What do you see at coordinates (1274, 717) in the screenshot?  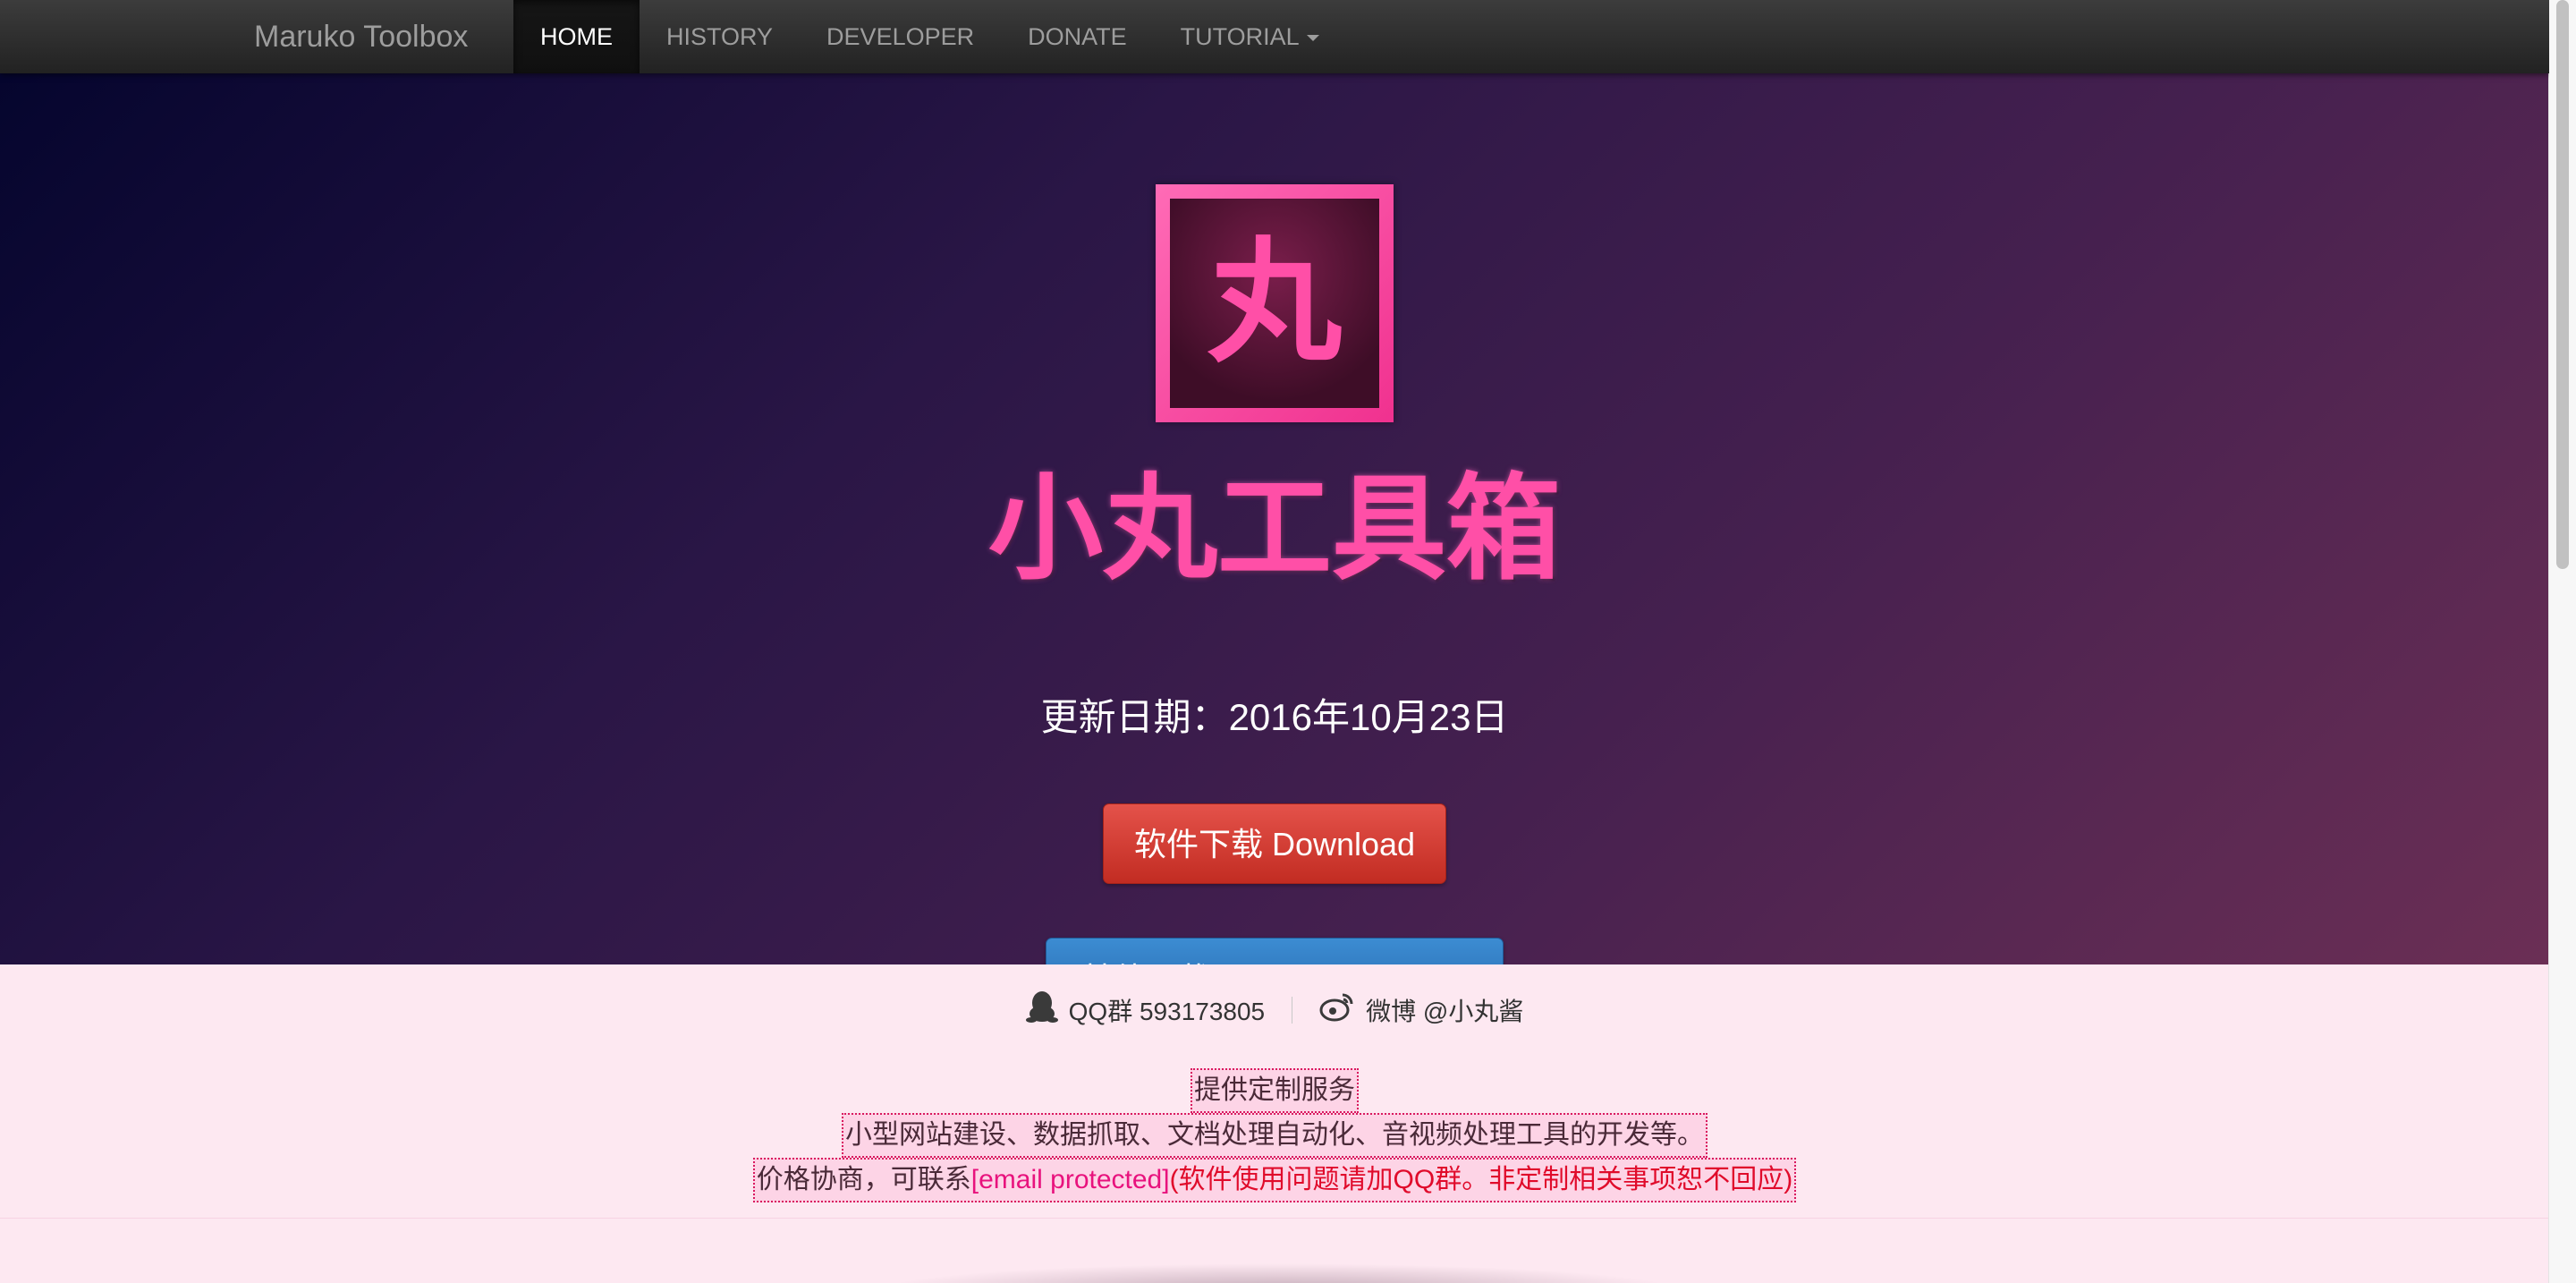 I see `update-date: 更新日期：2016年10月23日` at bounding box center [1274, 717].